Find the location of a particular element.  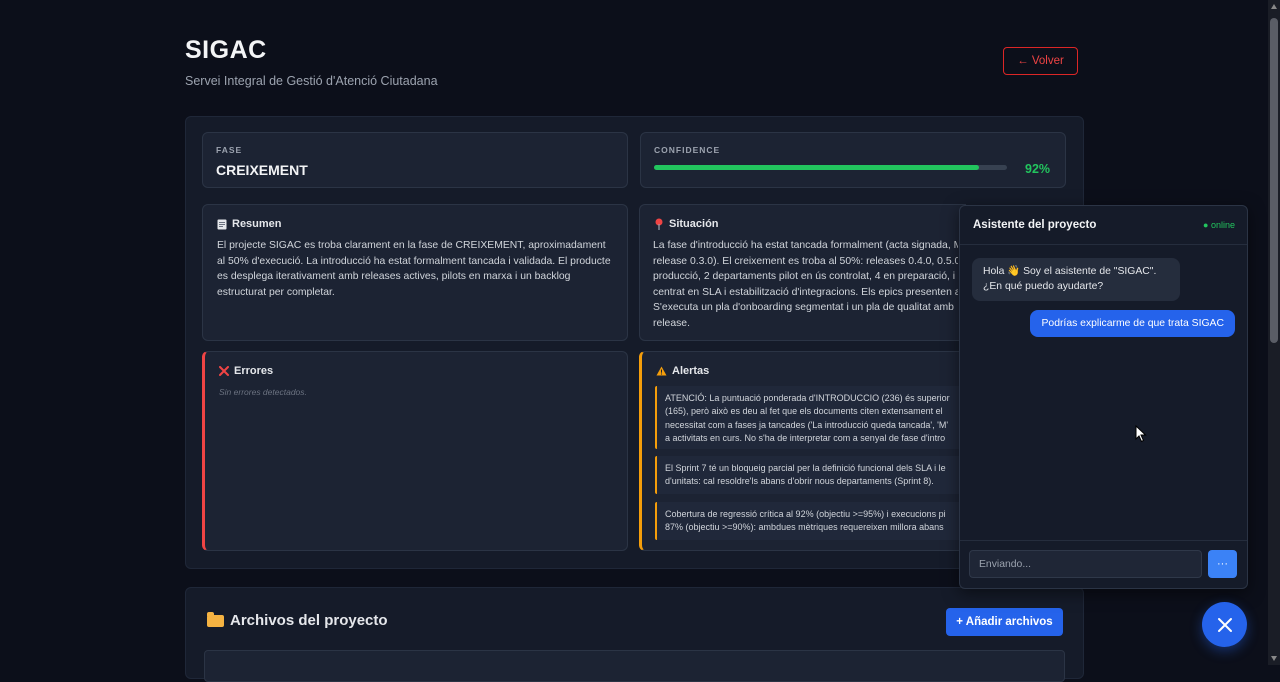

close-icon is located at coordinates (1224, 624).